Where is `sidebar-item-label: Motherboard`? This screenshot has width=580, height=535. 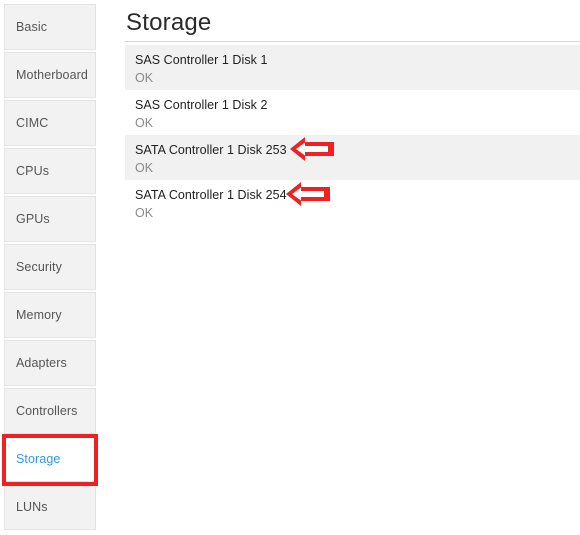 sidebar-item-label: Motherboard is located at coordinates (52, 75).